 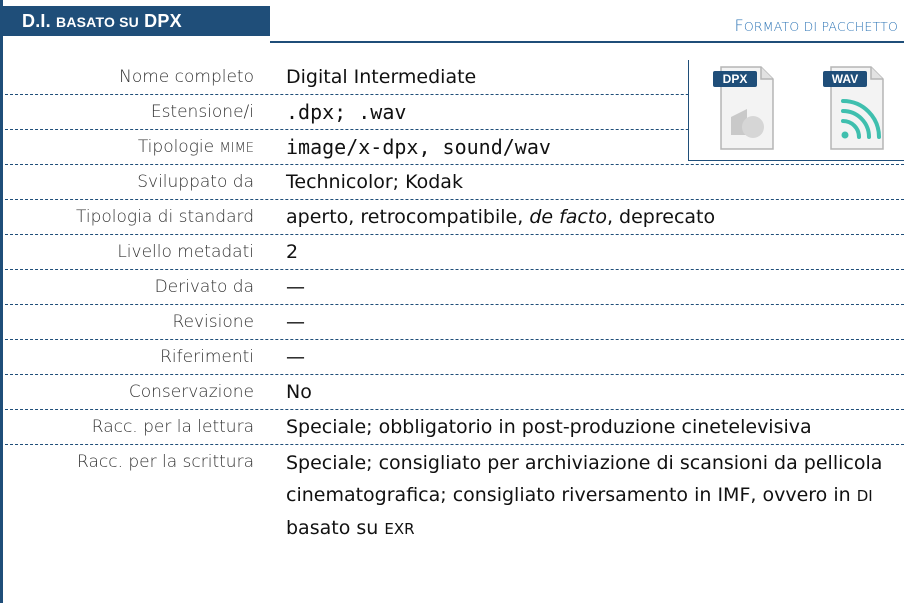 What do you see at coordinates (452, 392) in the screenshot?
I see `row-conservazione: Conservazione No` at bounding box center [452, 392].